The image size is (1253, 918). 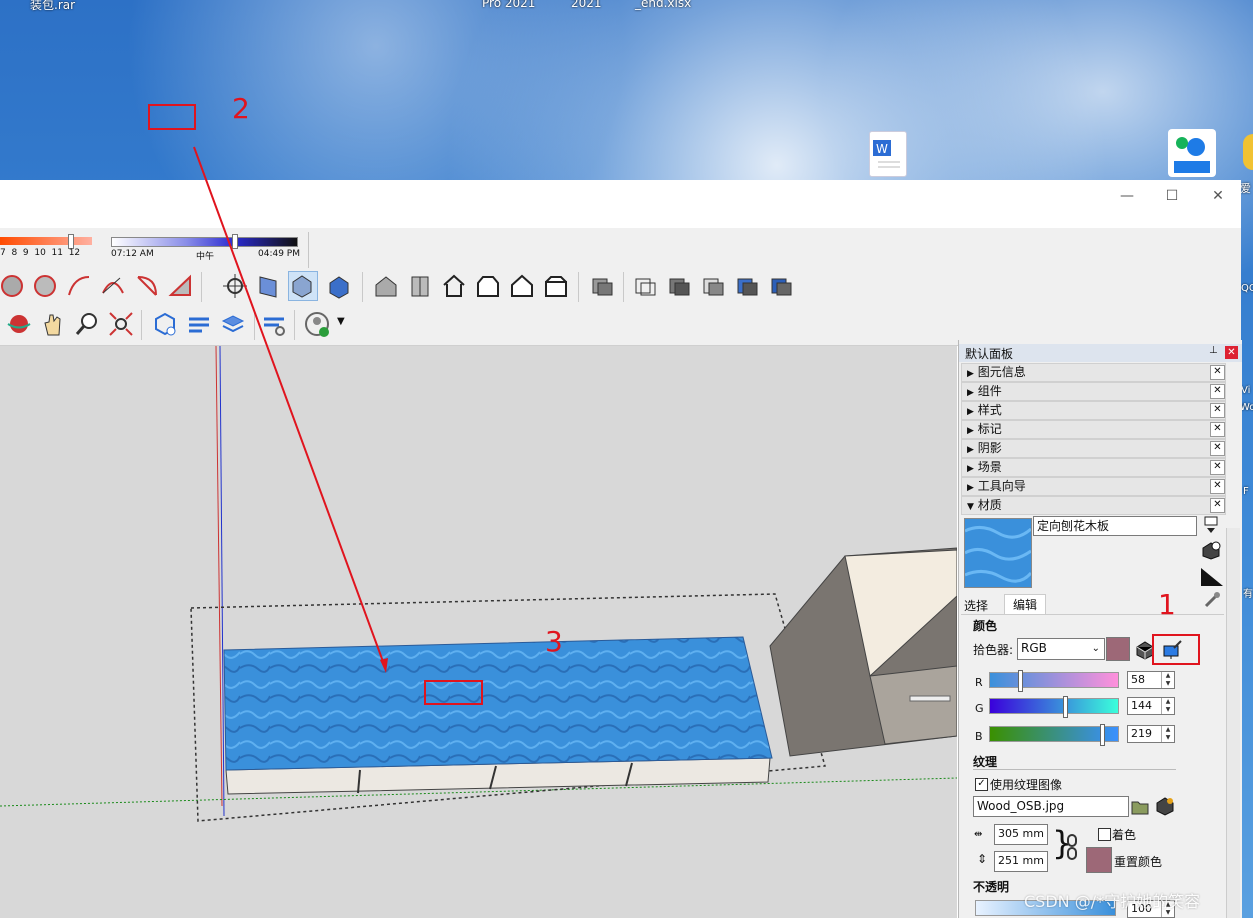 What do you see at coordinates (554, 641) in the screenshot?
I see `annotation-number-3: 3` at bounding box center [554, 641].